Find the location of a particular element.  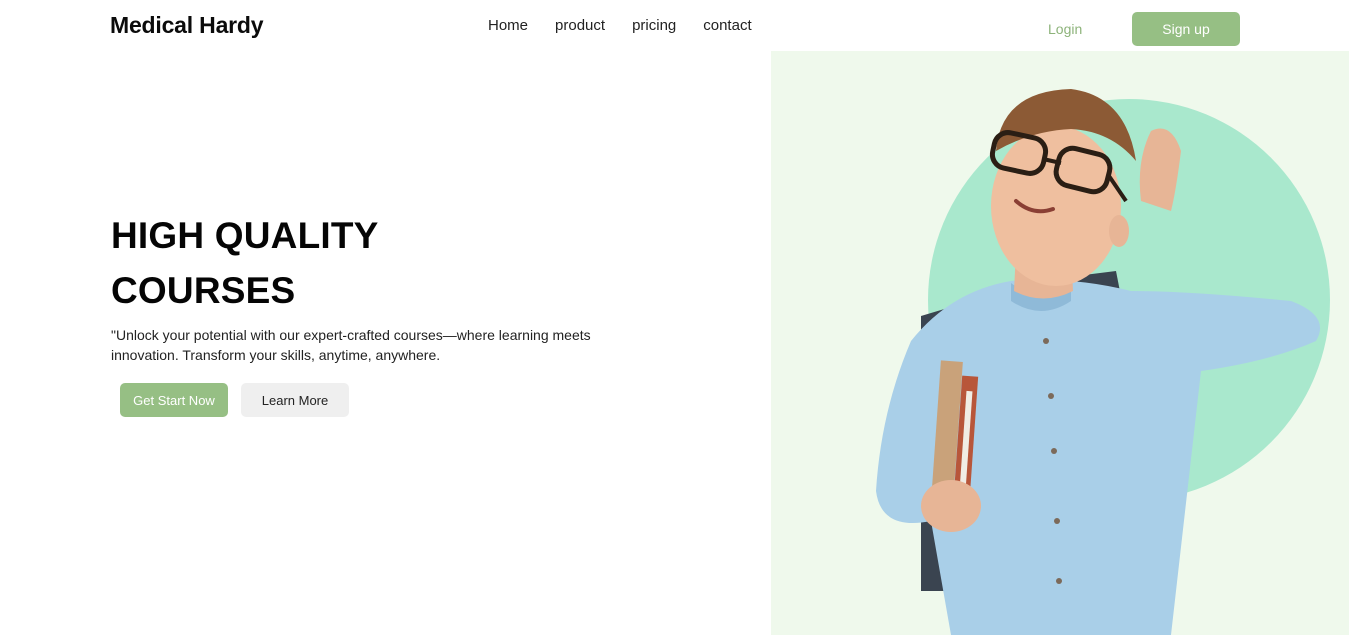

signup-button: Sign up is located at coordinates (1186, 29).